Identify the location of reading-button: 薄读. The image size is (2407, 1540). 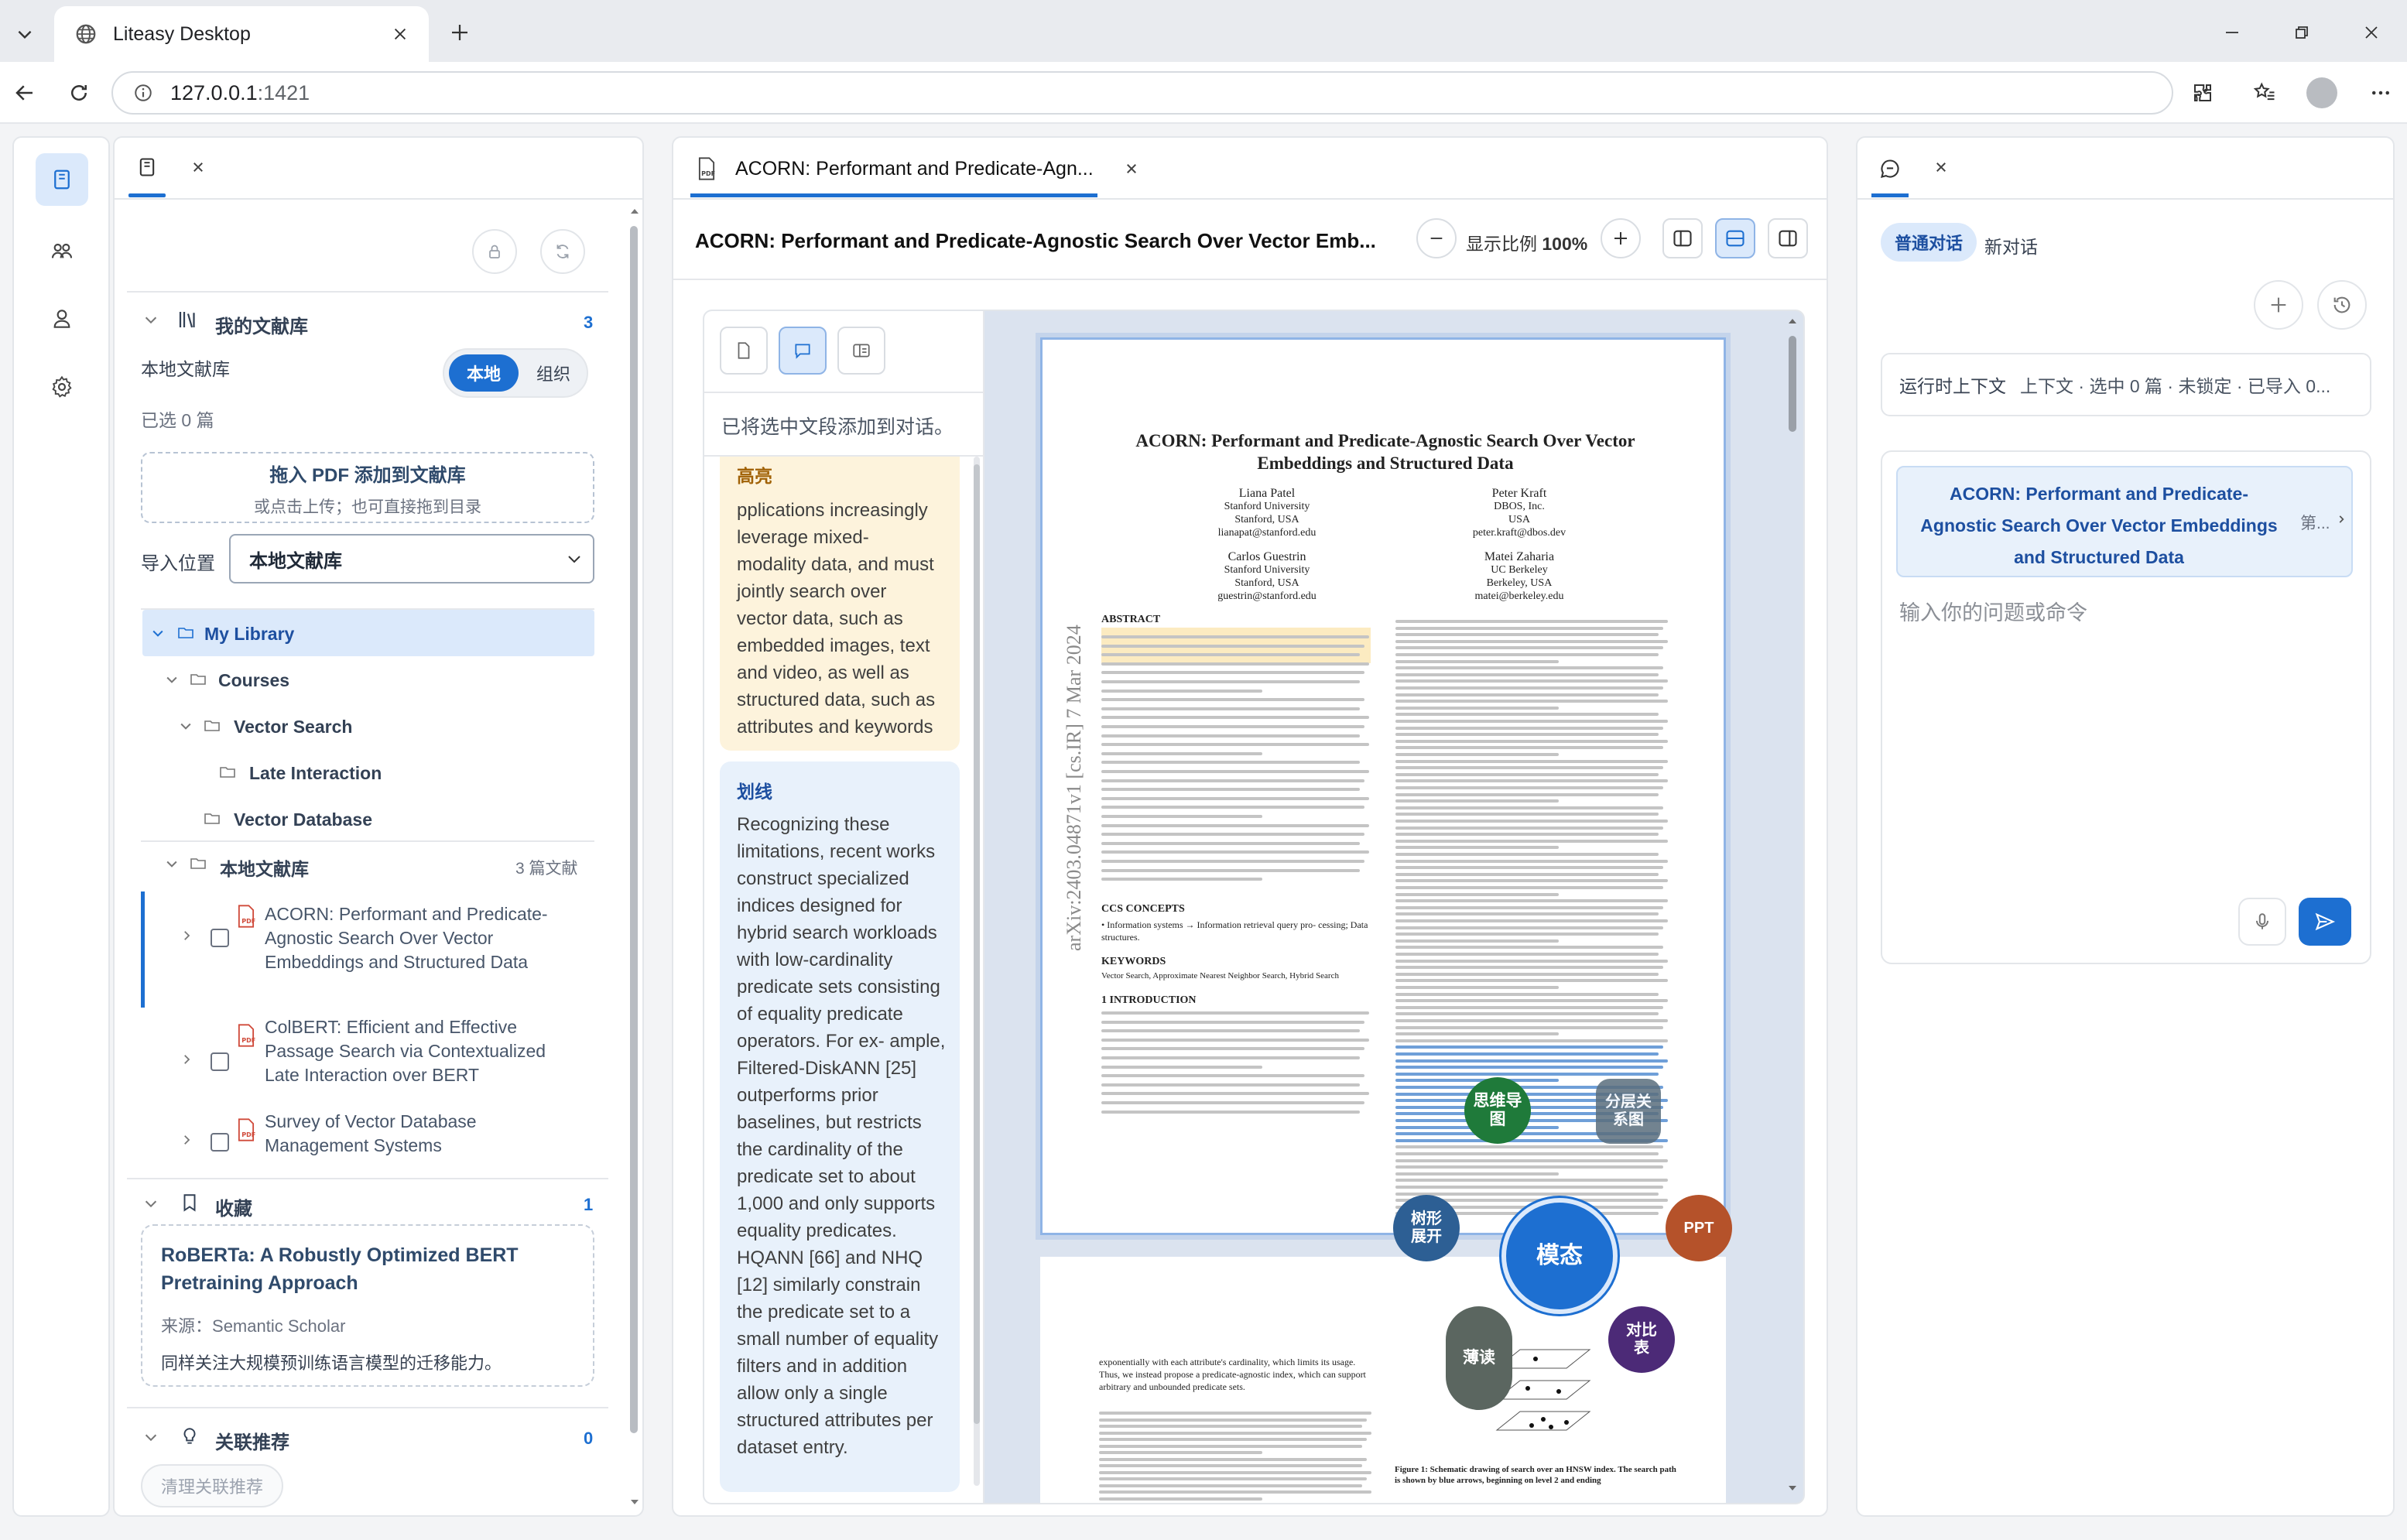
(1479, 1358).